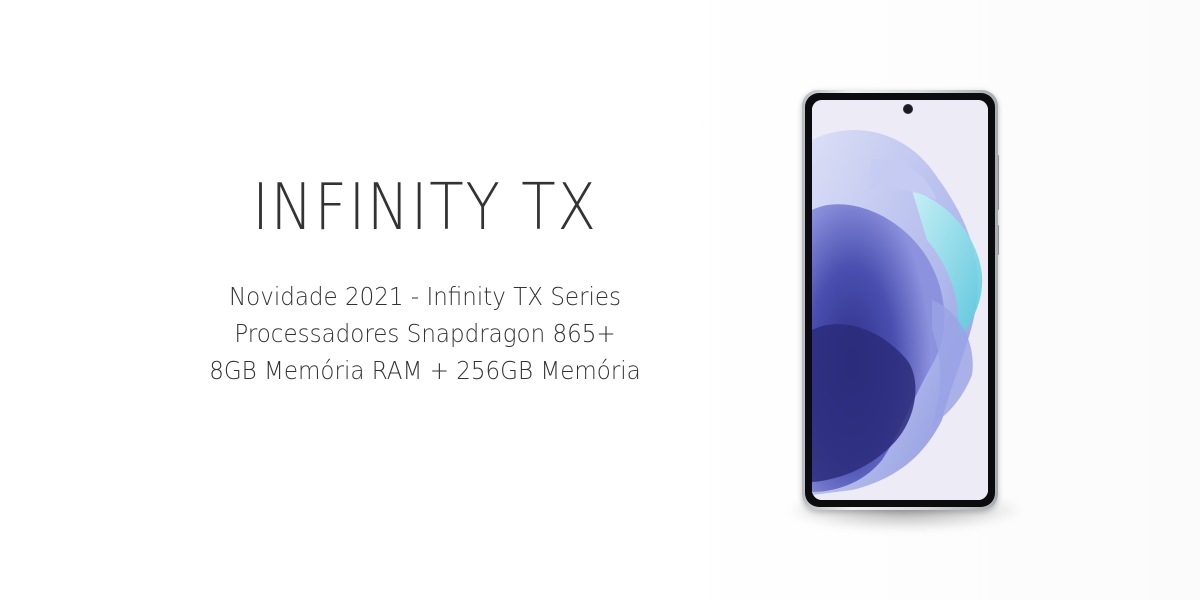 The height and width of the screenshot is (600, 1200). What do you see at coordinates (425, 370) in the screenshot?
I see `feature-line-memory: 8GB Memória RAM + 256GB Memória` at bounding box center [425, 370].